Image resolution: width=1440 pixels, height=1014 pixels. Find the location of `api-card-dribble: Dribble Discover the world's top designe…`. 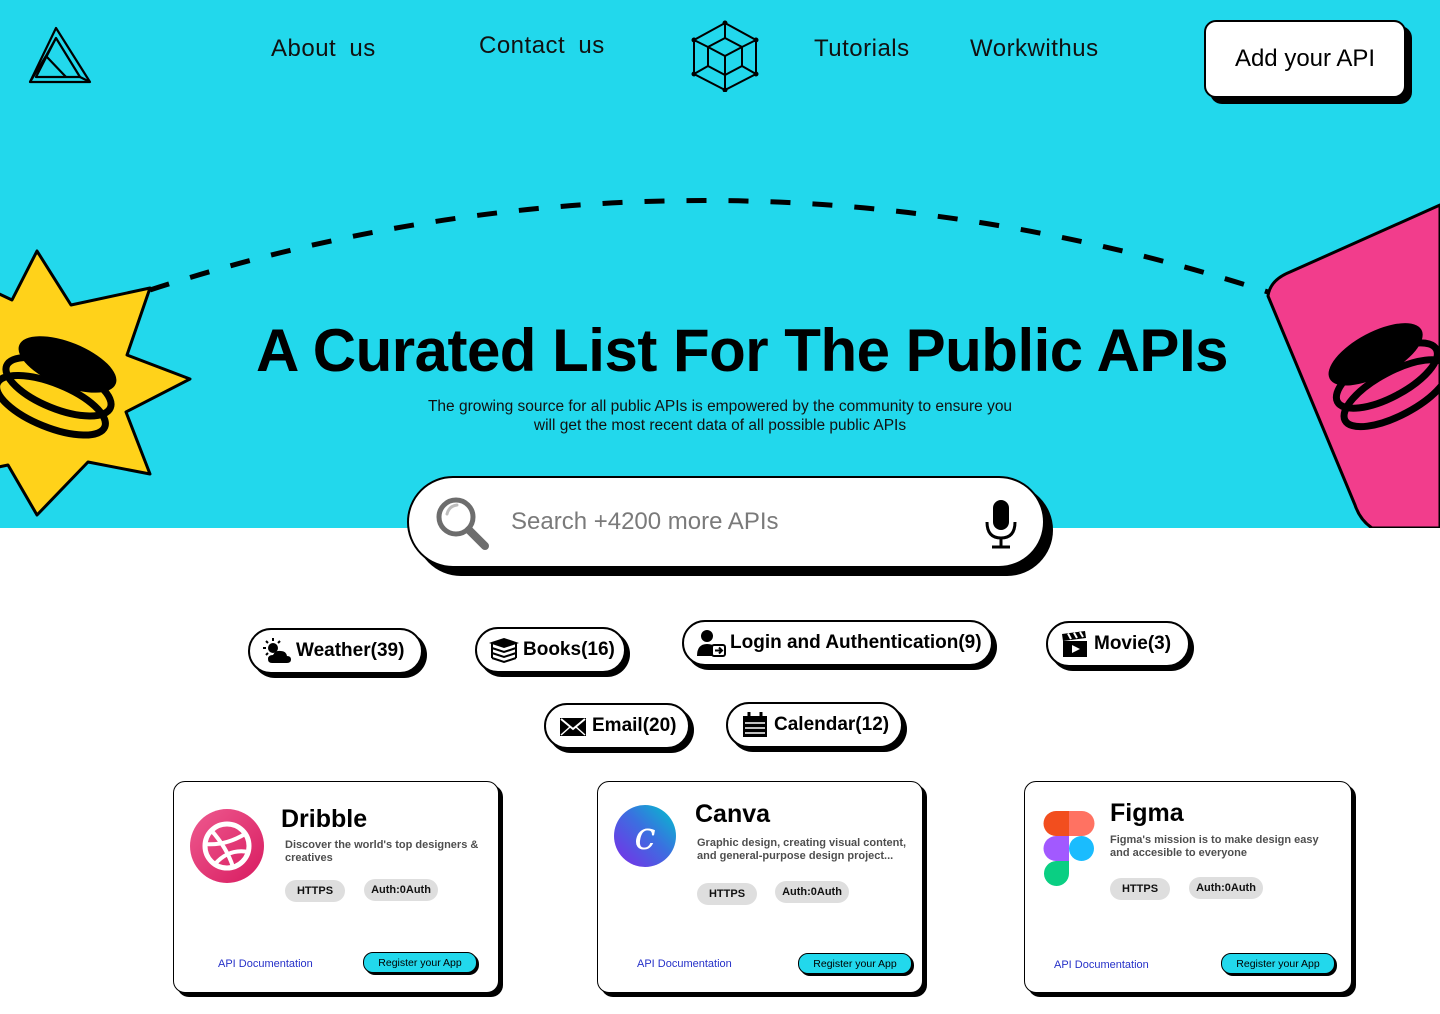

api-card-dribble: Dribble Discover the world's top designe… is located at coordinates (336, 887).